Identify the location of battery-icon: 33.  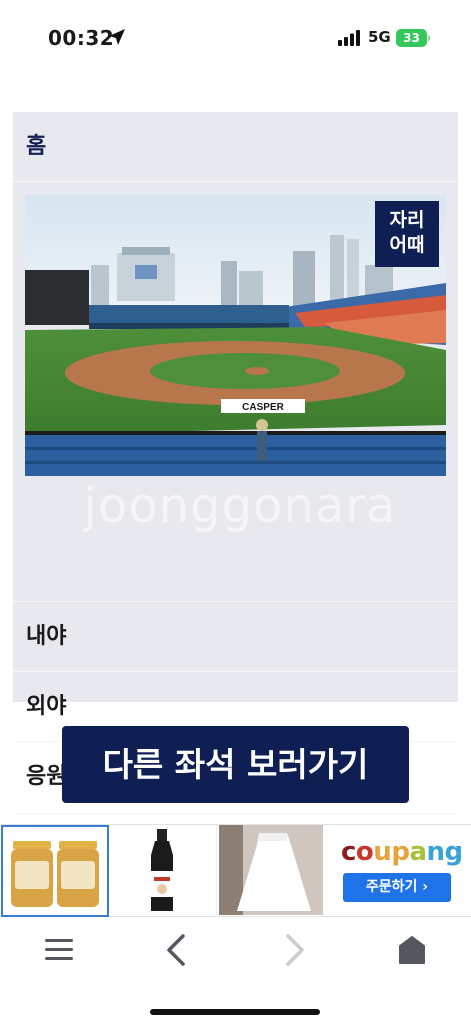
(413, 38).